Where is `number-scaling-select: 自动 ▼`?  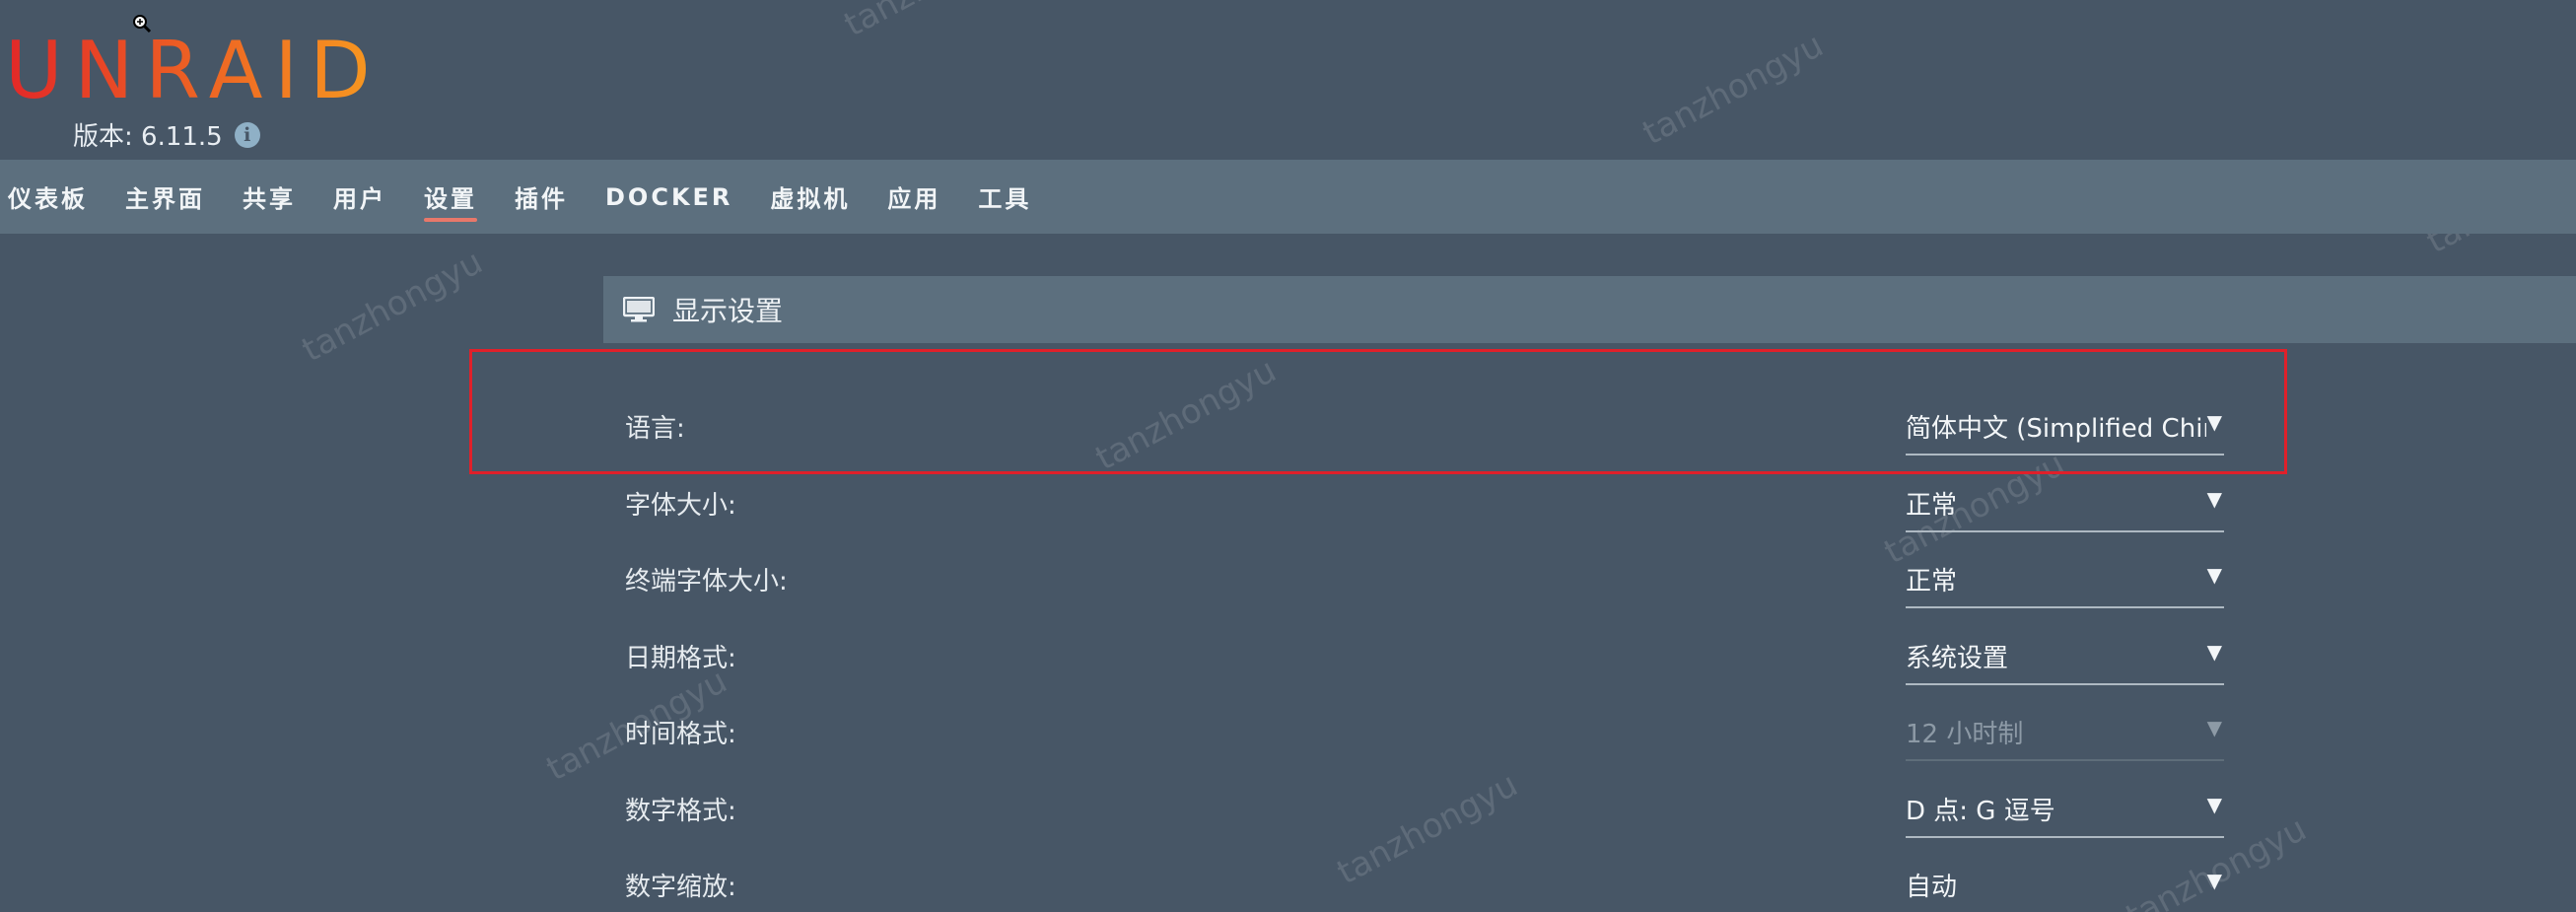 number-scaling-select: 自动 ▼ is located at coordinates (2065, 889).